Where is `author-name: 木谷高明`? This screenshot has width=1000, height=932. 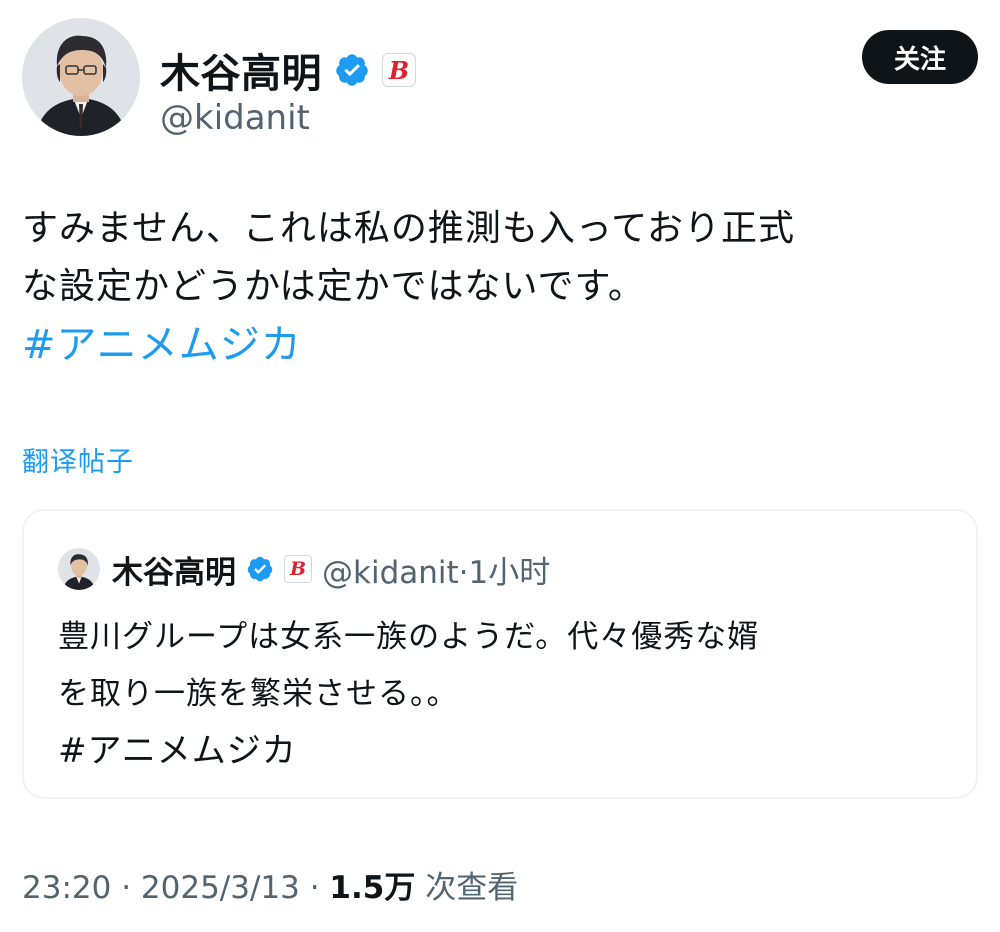 author-name: 木谷高明 is located at coordinates (241, 70).